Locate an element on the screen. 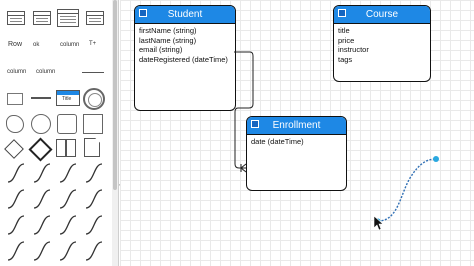  entity-field: firstName (string) is located at coordinates (168, 30).